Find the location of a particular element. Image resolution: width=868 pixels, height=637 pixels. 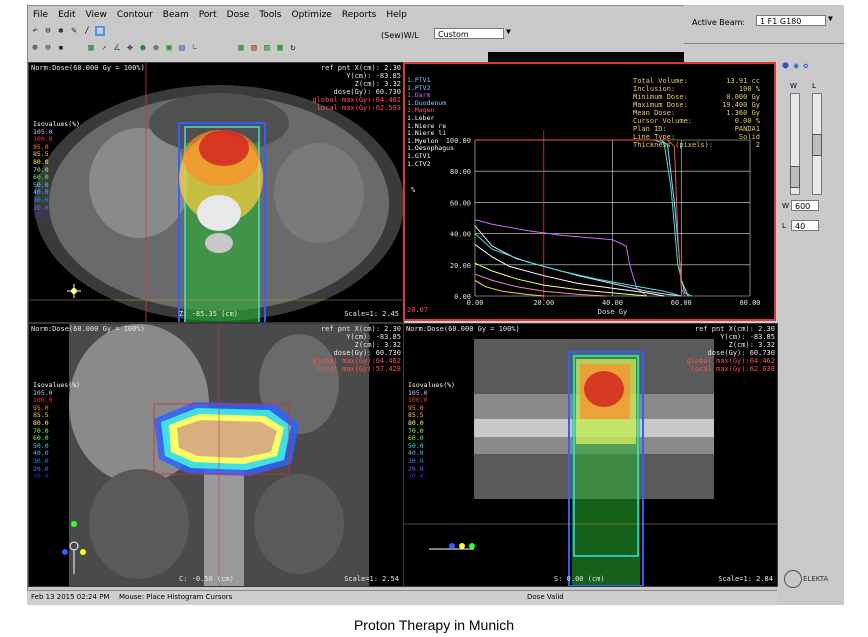

y-tick-label: 20.00 is located at coordinates (460, 266).